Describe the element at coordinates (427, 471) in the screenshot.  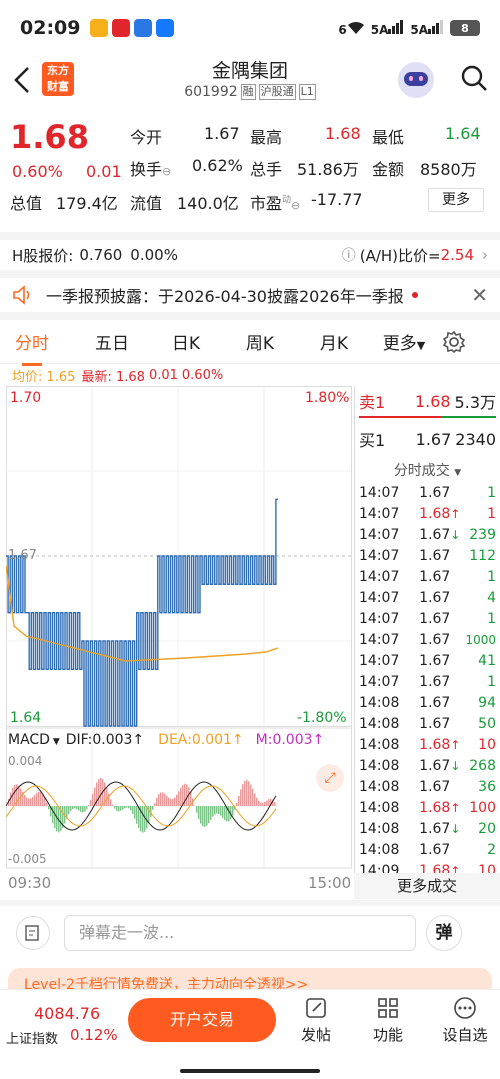
I see `ticks-title: 分时成交 ▼` at that location.